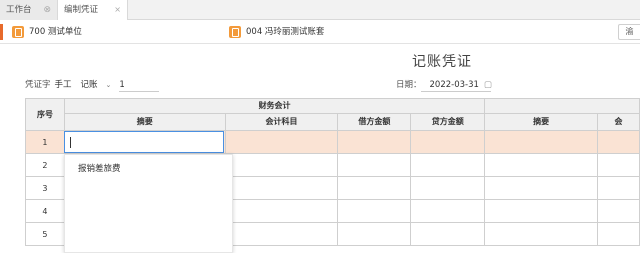 The image size is (640, 253). I want to click on voucher-word-label: 凭证字, so click(38, 85).